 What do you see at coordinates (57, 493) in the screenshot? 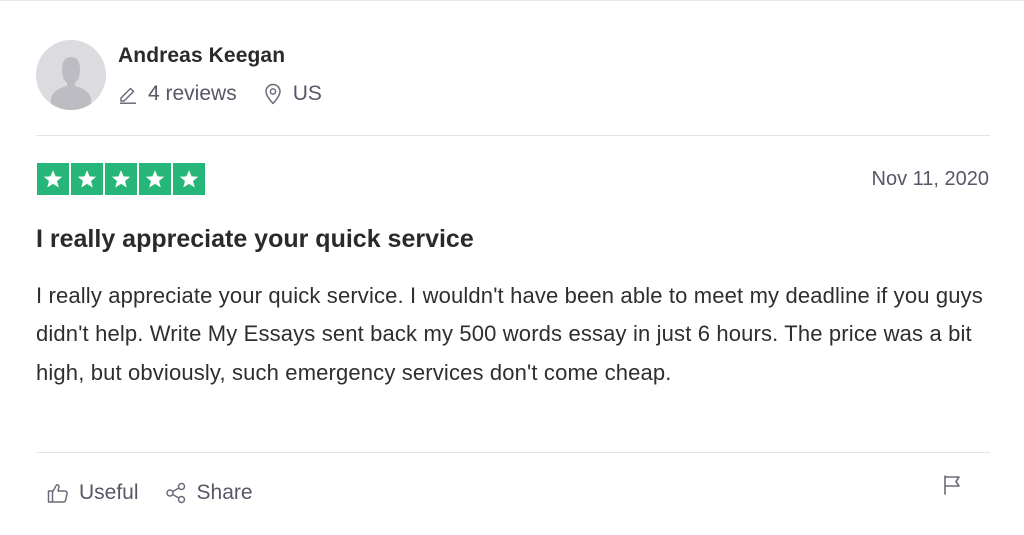
I see `thumbs-up-icon` at bounding box center [57, 493].